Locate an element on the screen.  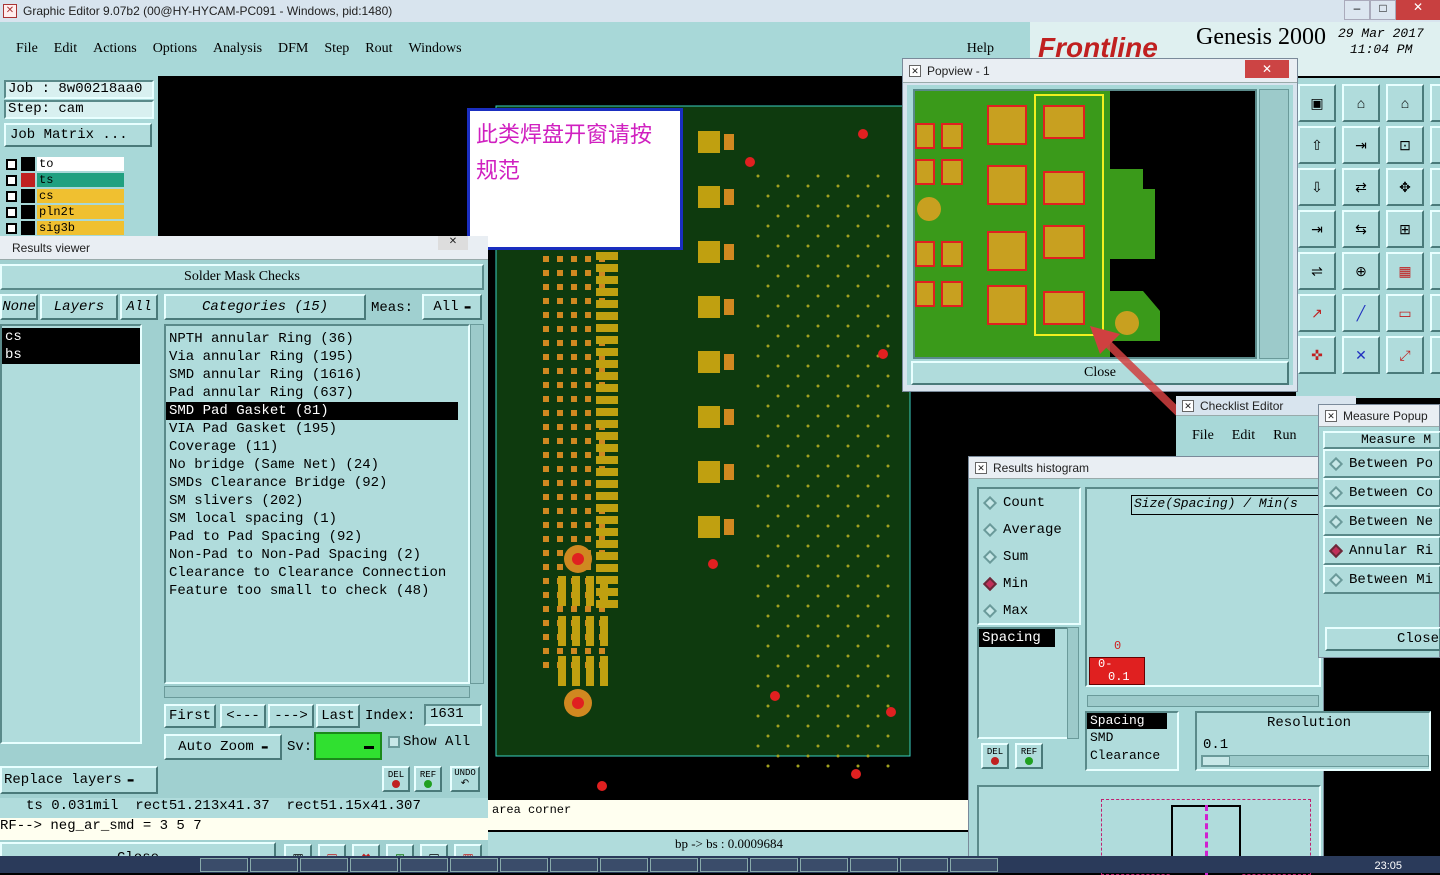
tool-icon: ⇧ is located at coordinates (1317, 145).